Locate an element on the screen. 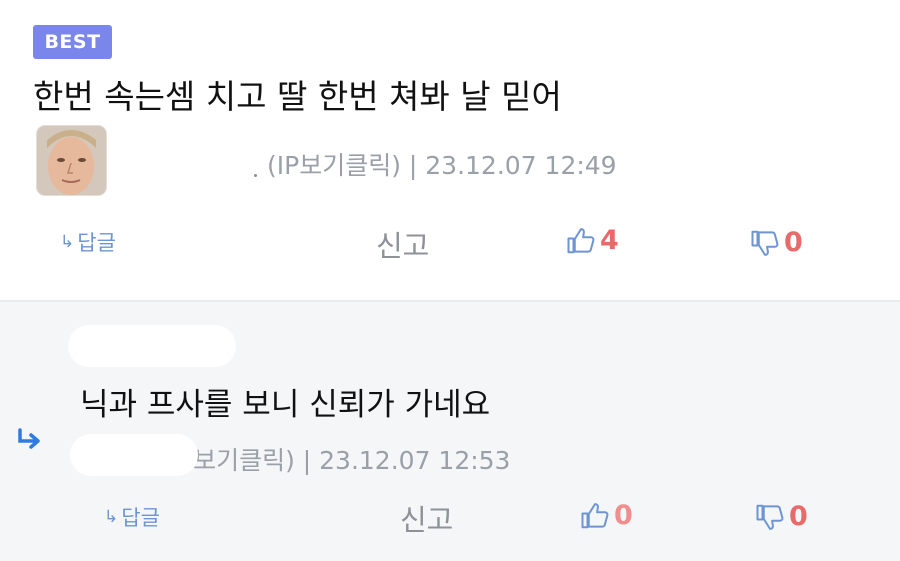  best-badge: BEST is located at coordinates (72, 42).